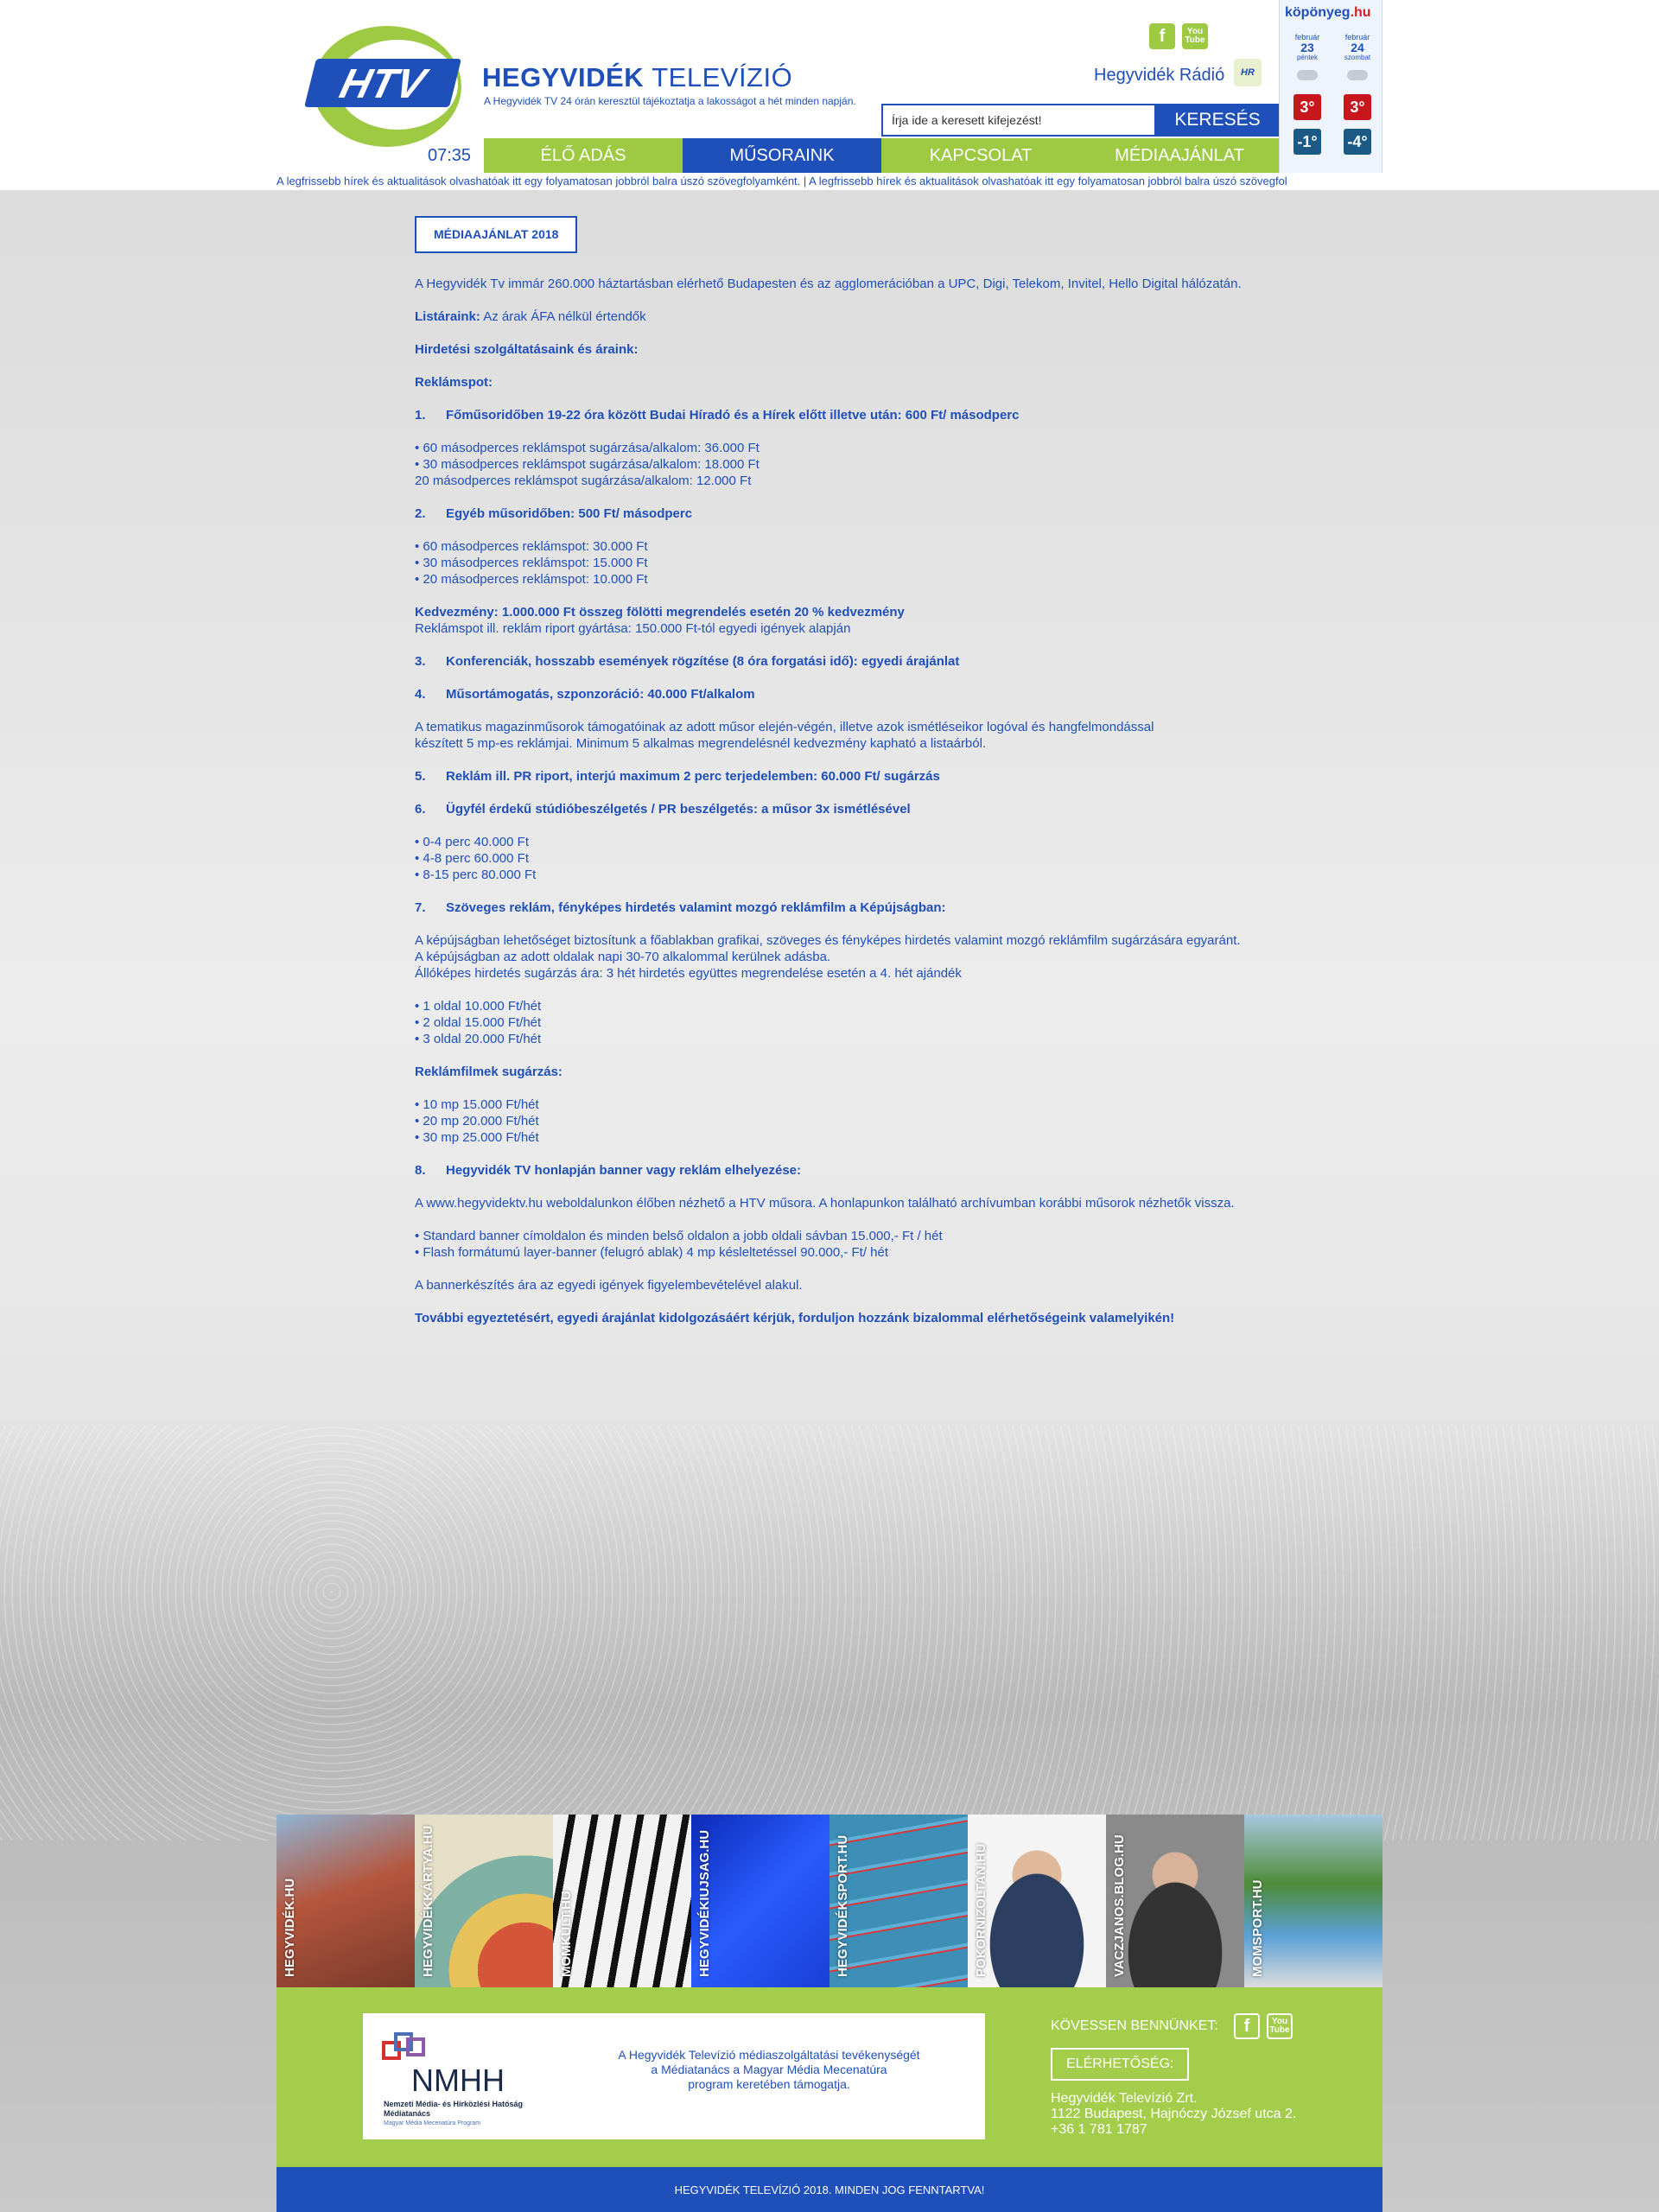 This screenshot has height=2212, width=1659. What do you see at coordinates (569, 513) in the screenshot?
I see `offer-title: Egyéb műsoridőben: 500 Ft/ másodperc` at bounding box center [569, 513].